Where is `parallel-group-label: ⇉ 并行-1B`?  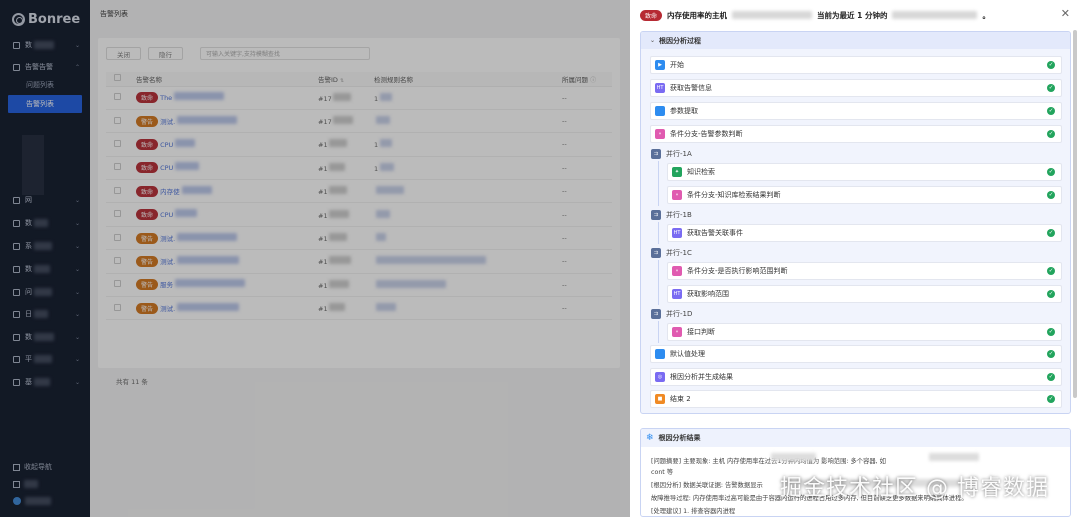
parallel-group-label: ⇉ 并行-1B is located at coordinates (671, 215).